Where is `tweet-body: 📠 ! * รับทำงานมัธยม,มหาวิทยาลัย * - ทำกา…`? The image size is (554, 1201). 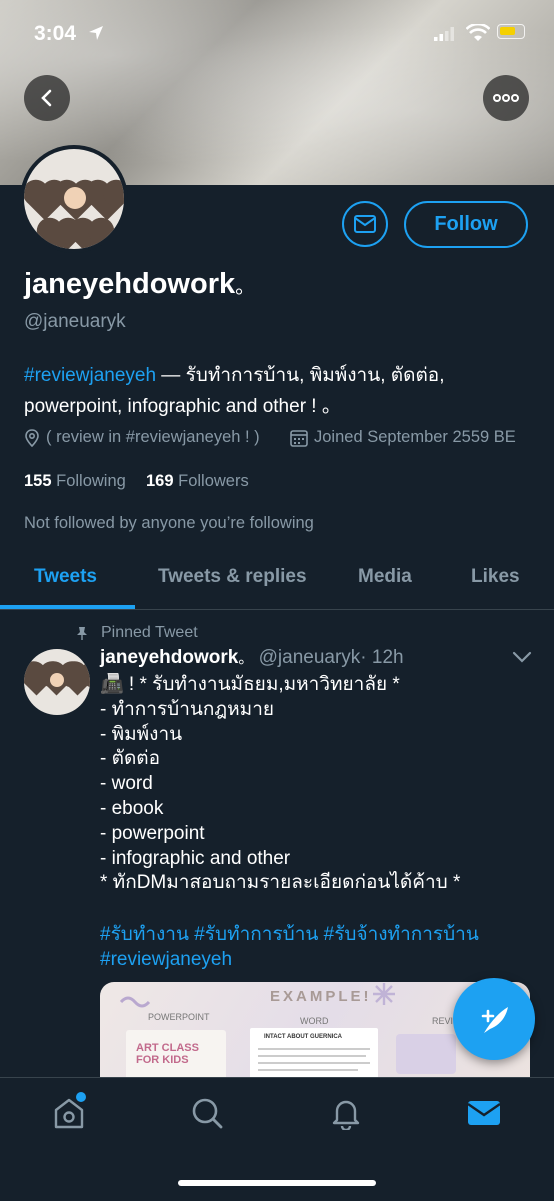
tweet-body: 📠 ! * รับทำงานมัธยม,มหาวิทยาลัย * - ทำกา… is located at coordinates (320, 784).